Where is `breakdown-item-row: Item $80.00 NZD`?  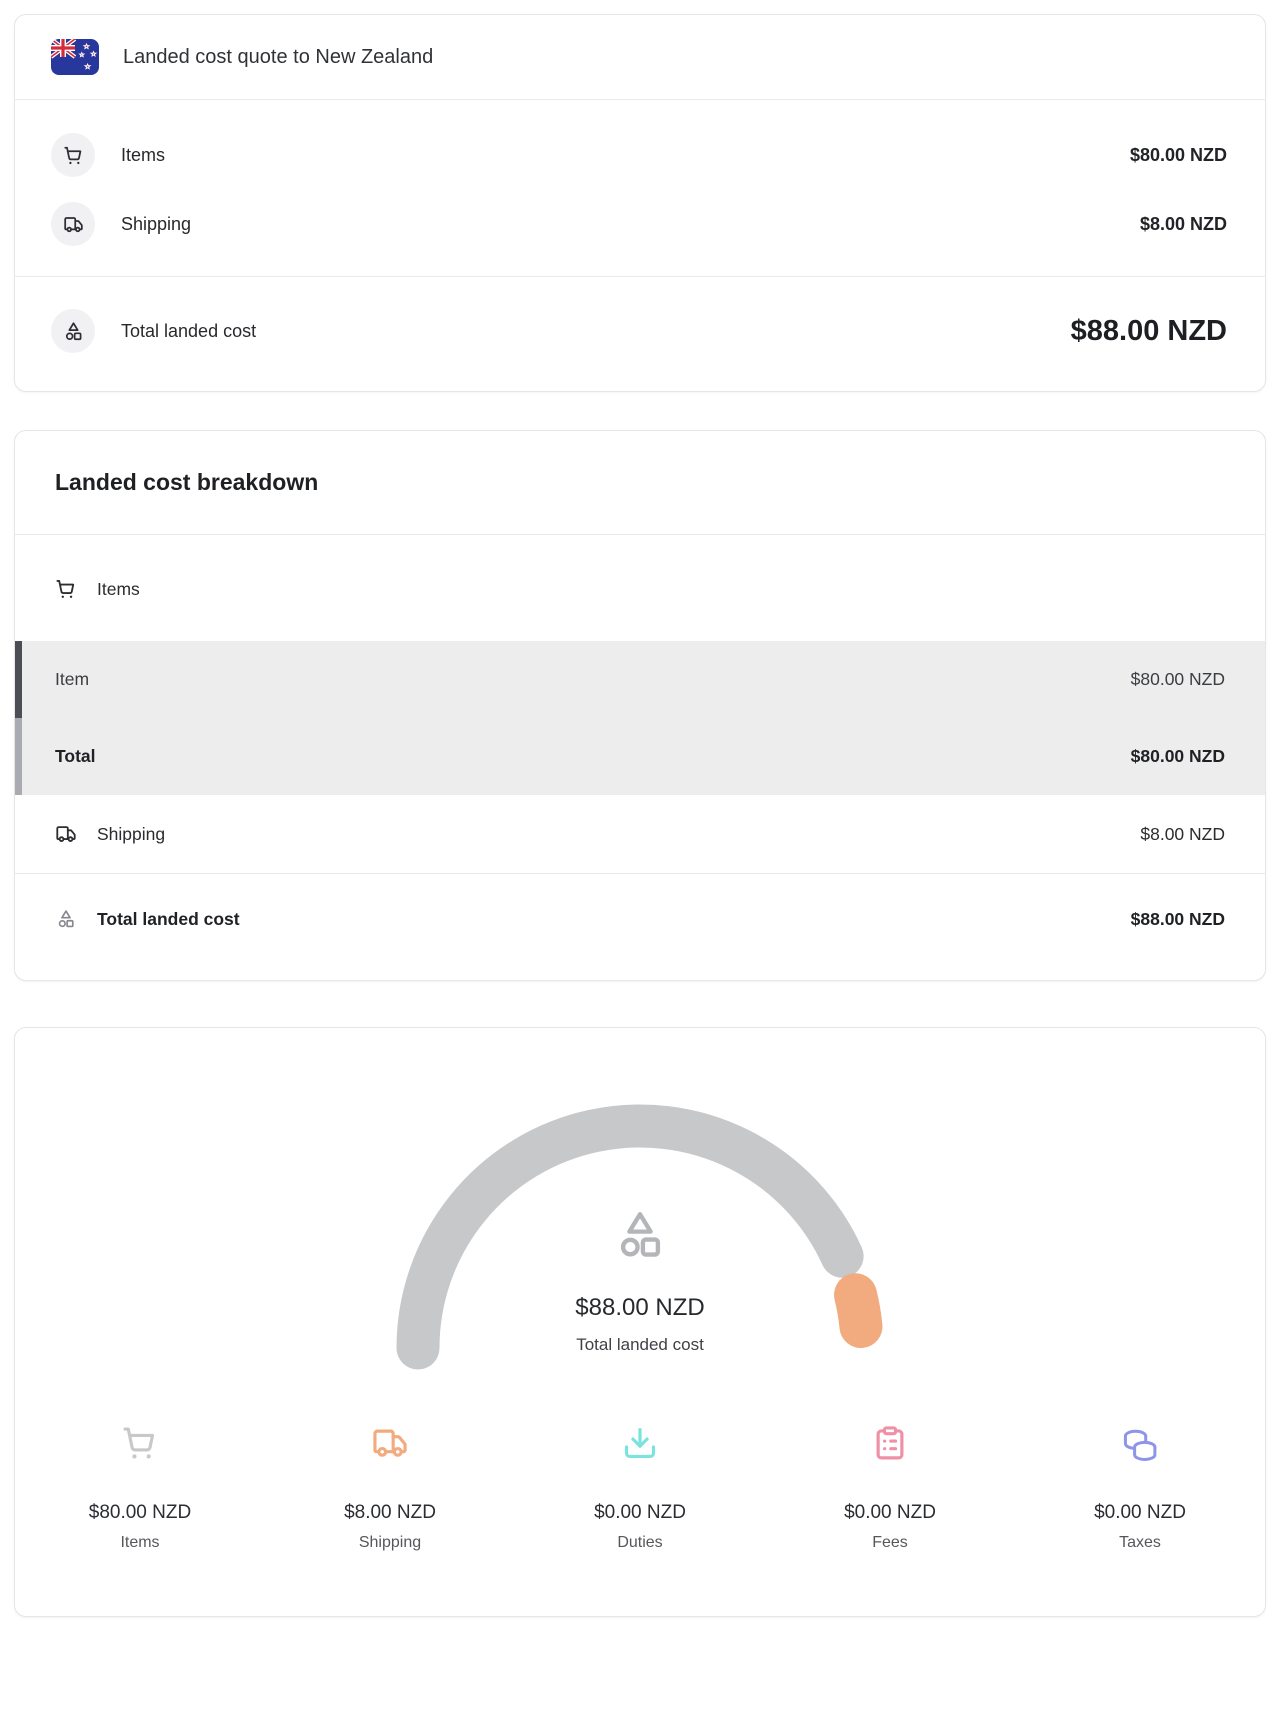 breakdown-item-row: Item $80.00 NZD is located at coordinates (640, 679).